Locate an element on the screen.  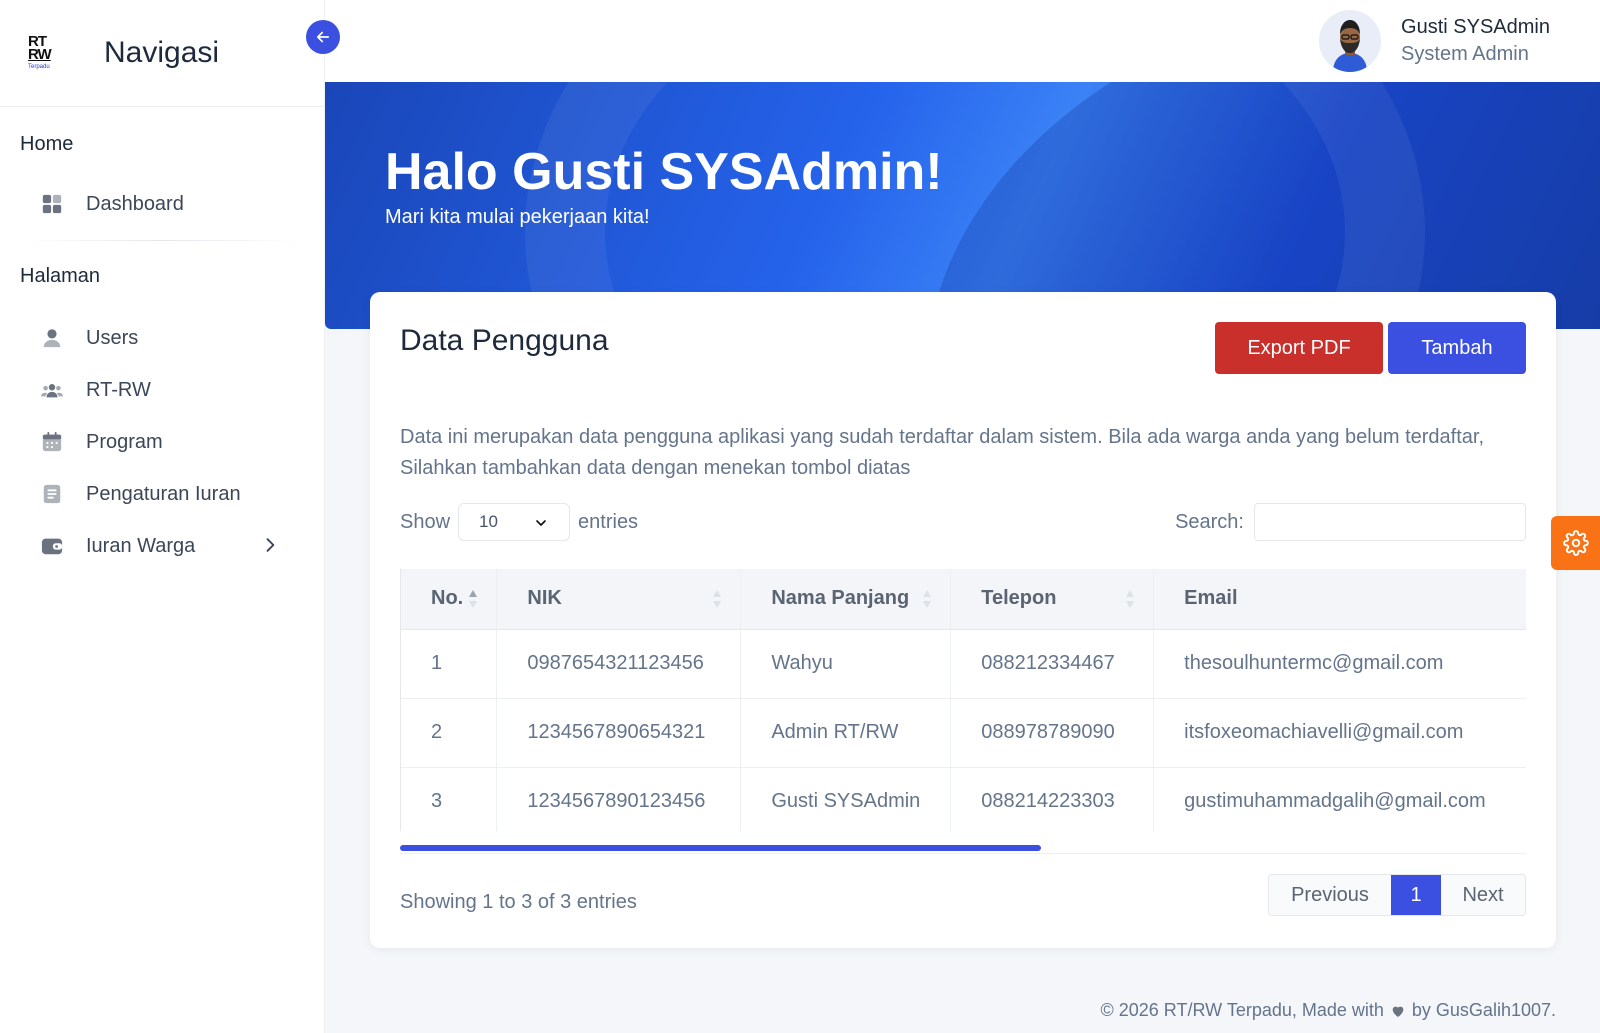
sidebar-item-program: Program is located at coordinates (162, 442).